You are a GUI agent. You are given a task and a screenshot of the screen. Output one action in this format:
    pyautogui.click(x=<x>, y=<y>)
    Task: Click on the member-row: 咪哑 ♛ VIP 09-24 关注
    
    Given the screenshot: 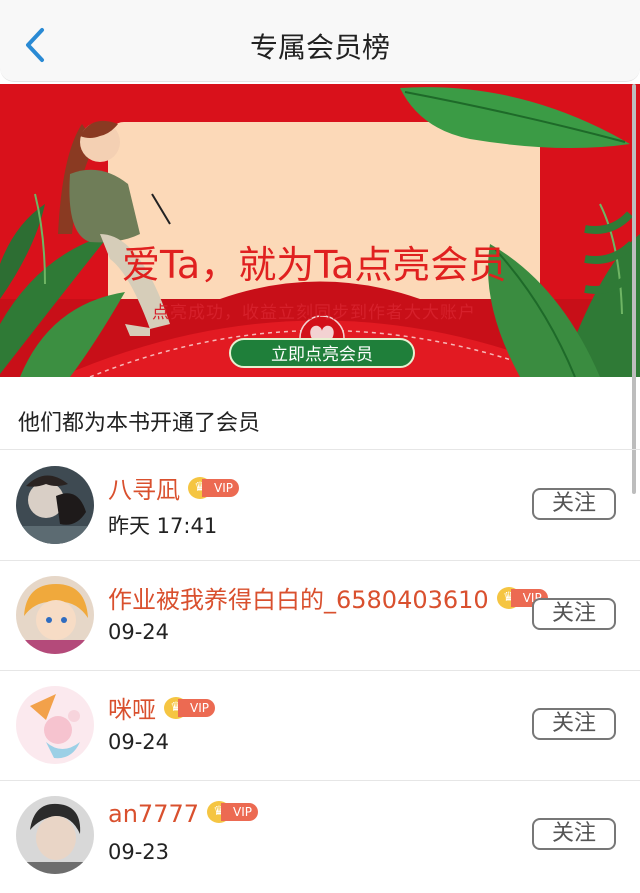 What is the action you would take?
    pyautogui.click(x=320, y=725)
    